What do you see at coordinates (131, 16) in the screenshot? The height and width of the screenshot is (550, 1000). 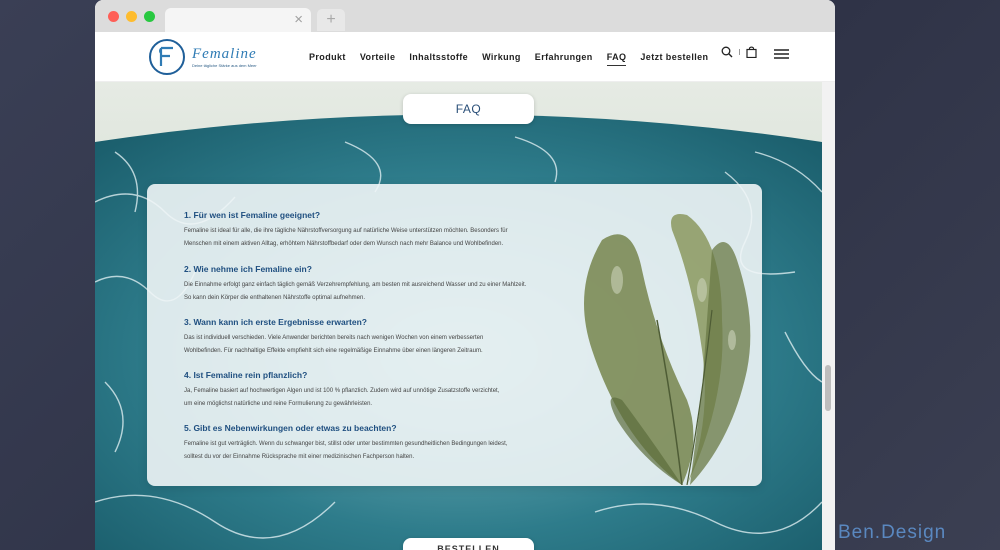 I see `minimize-window-button` at bounding box center [131, 16].